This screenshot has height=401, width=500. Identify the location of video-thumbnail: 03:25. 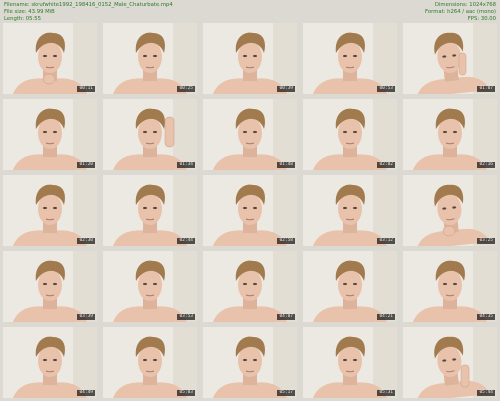
(450, 210).